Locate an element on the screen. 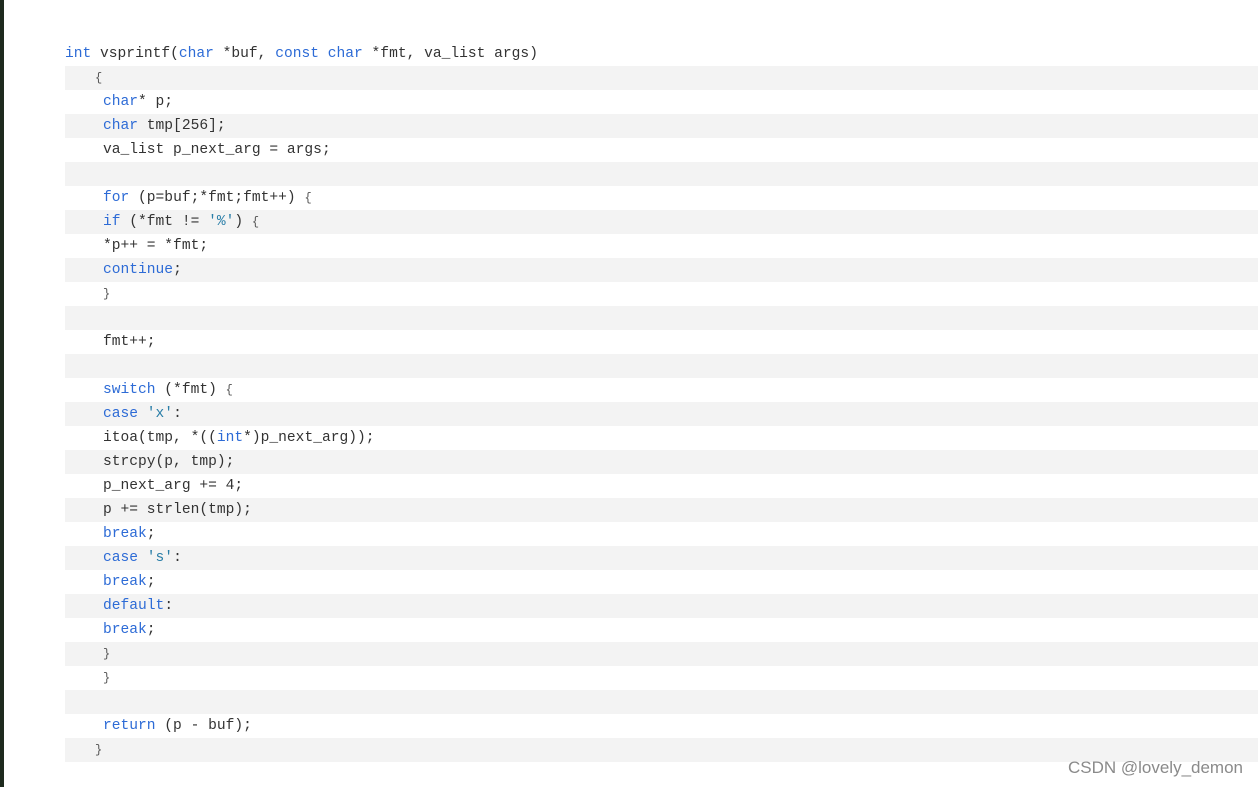  code-token-plain: va_list p_next_arg = args; is located at coordinates (217, 150).